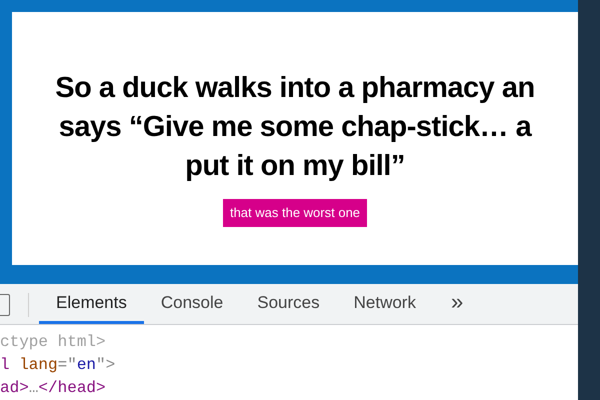 The width and height of the screenshot is (600, 400). Describe the element at coordinates (91, 304) in the screenshot. I see `devtools-tab: Elements` at that location.